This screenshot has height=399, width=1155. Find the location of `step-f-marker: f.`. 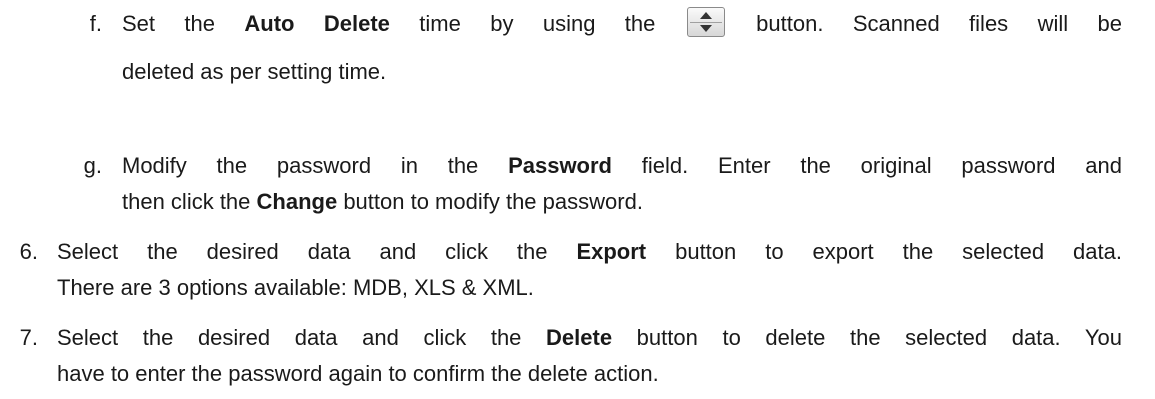

step-f-marker: f. is located at coordinates (95, 23).